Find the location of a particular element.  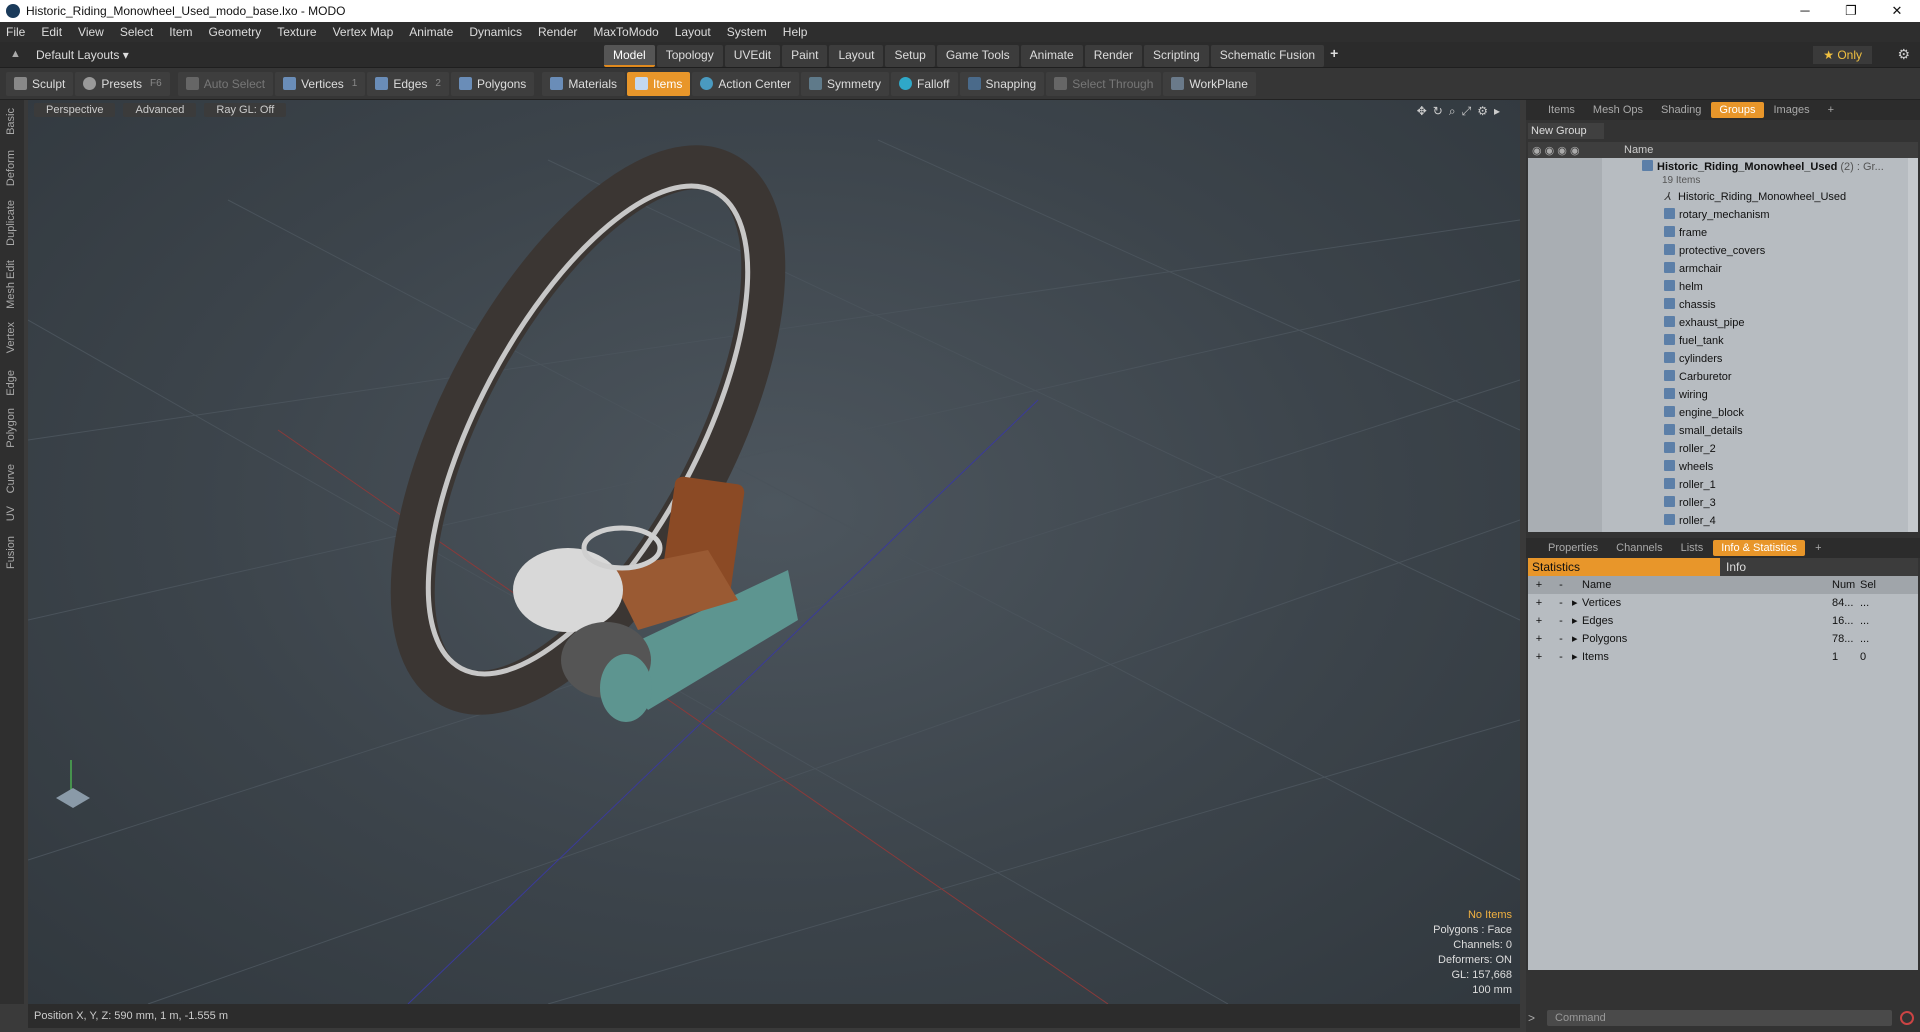

menu-texture: Texture is located at coordinates (296, 32).